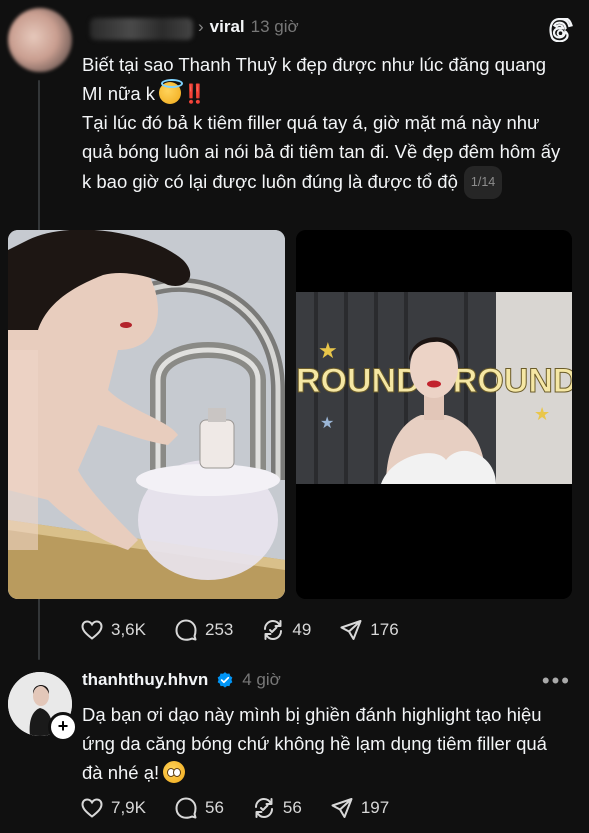  What do you see at coordinates (145, 680) in the screenshot?
I see `reply-username: thanhthuy.hhvn` at bounding box center [145, 680].